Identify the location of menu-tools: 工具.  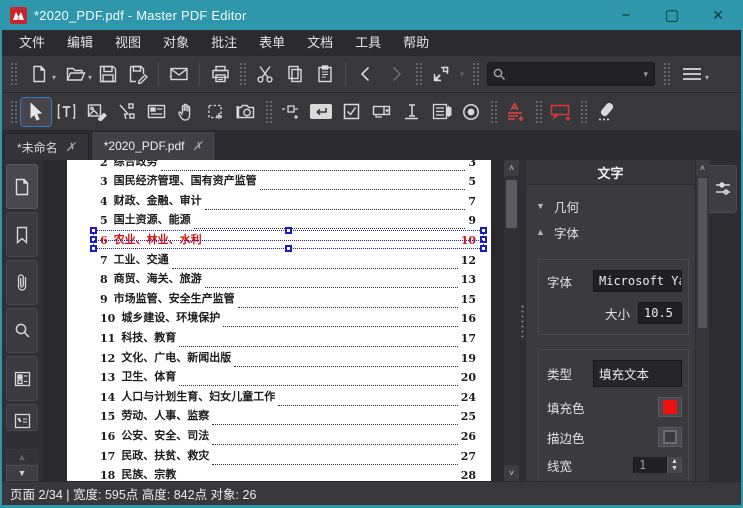
(368, 42).